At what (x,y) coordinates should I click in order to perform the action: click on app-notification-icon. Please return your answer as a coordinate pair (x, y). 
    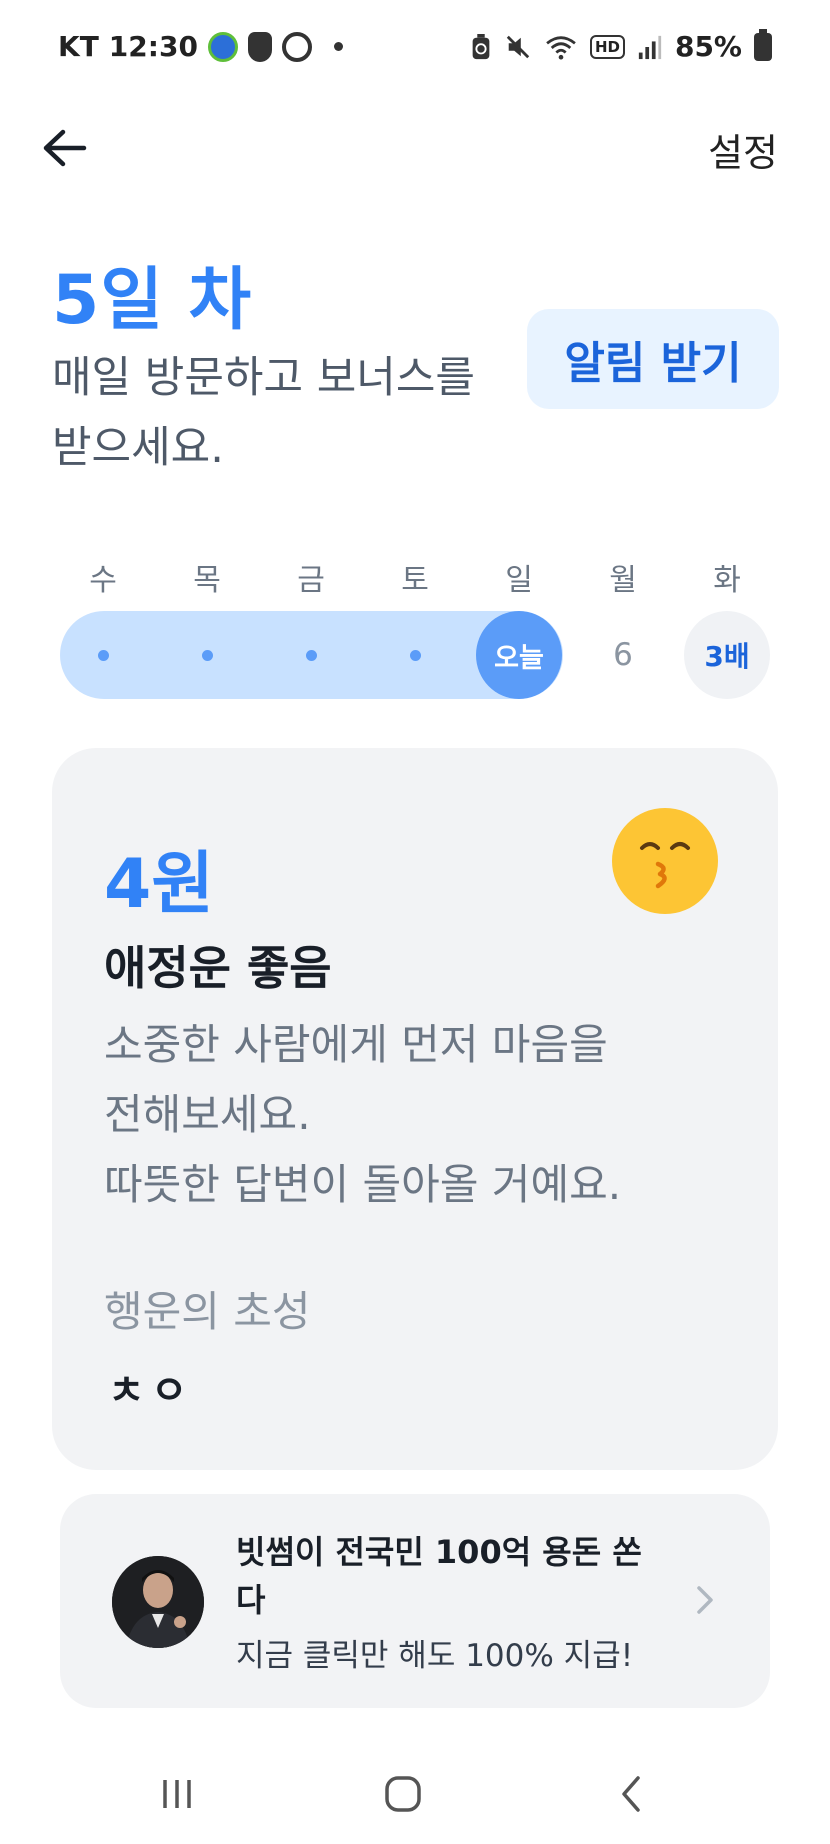
    Looking at the image, I should click on (222, 46).